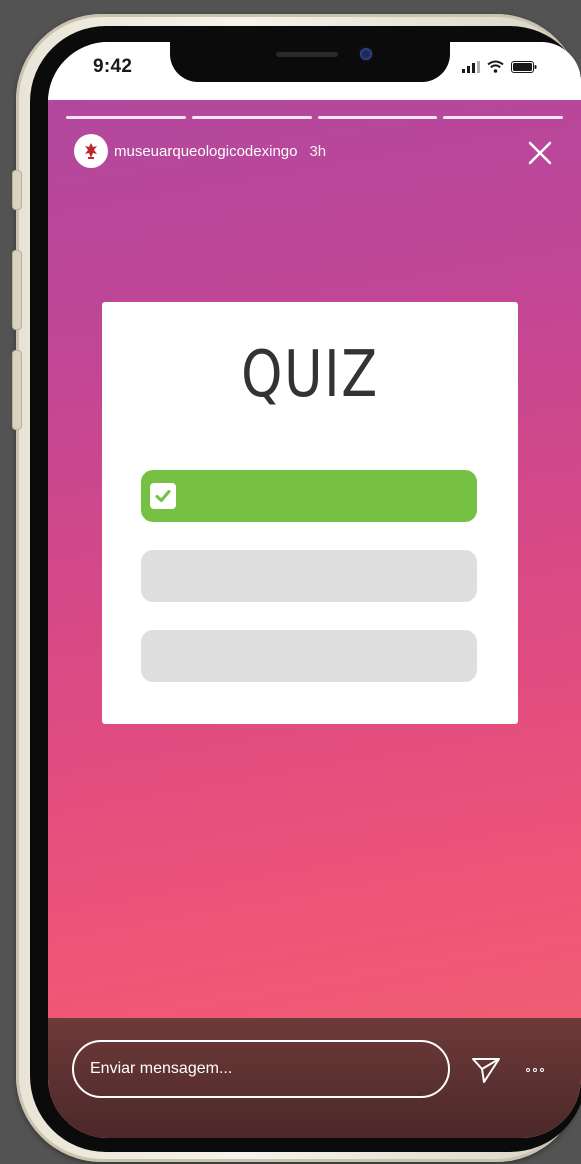  I want to click on story-age: 3h, so click(318, 151).